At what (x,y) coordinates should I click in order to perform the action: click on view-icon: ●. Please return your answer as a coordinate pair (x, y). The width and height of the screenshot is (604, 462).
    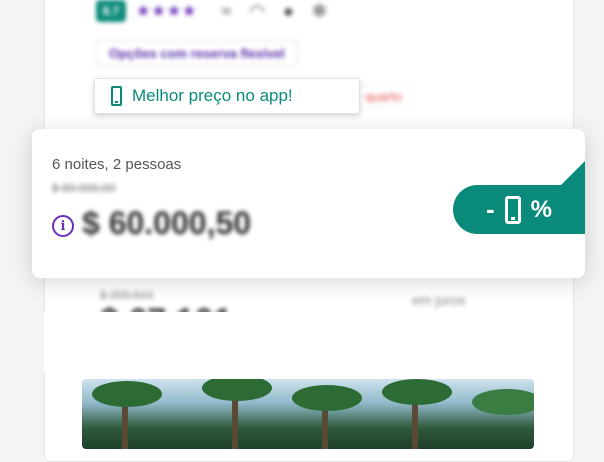
    Looking at the image, I should click on (288, 10).